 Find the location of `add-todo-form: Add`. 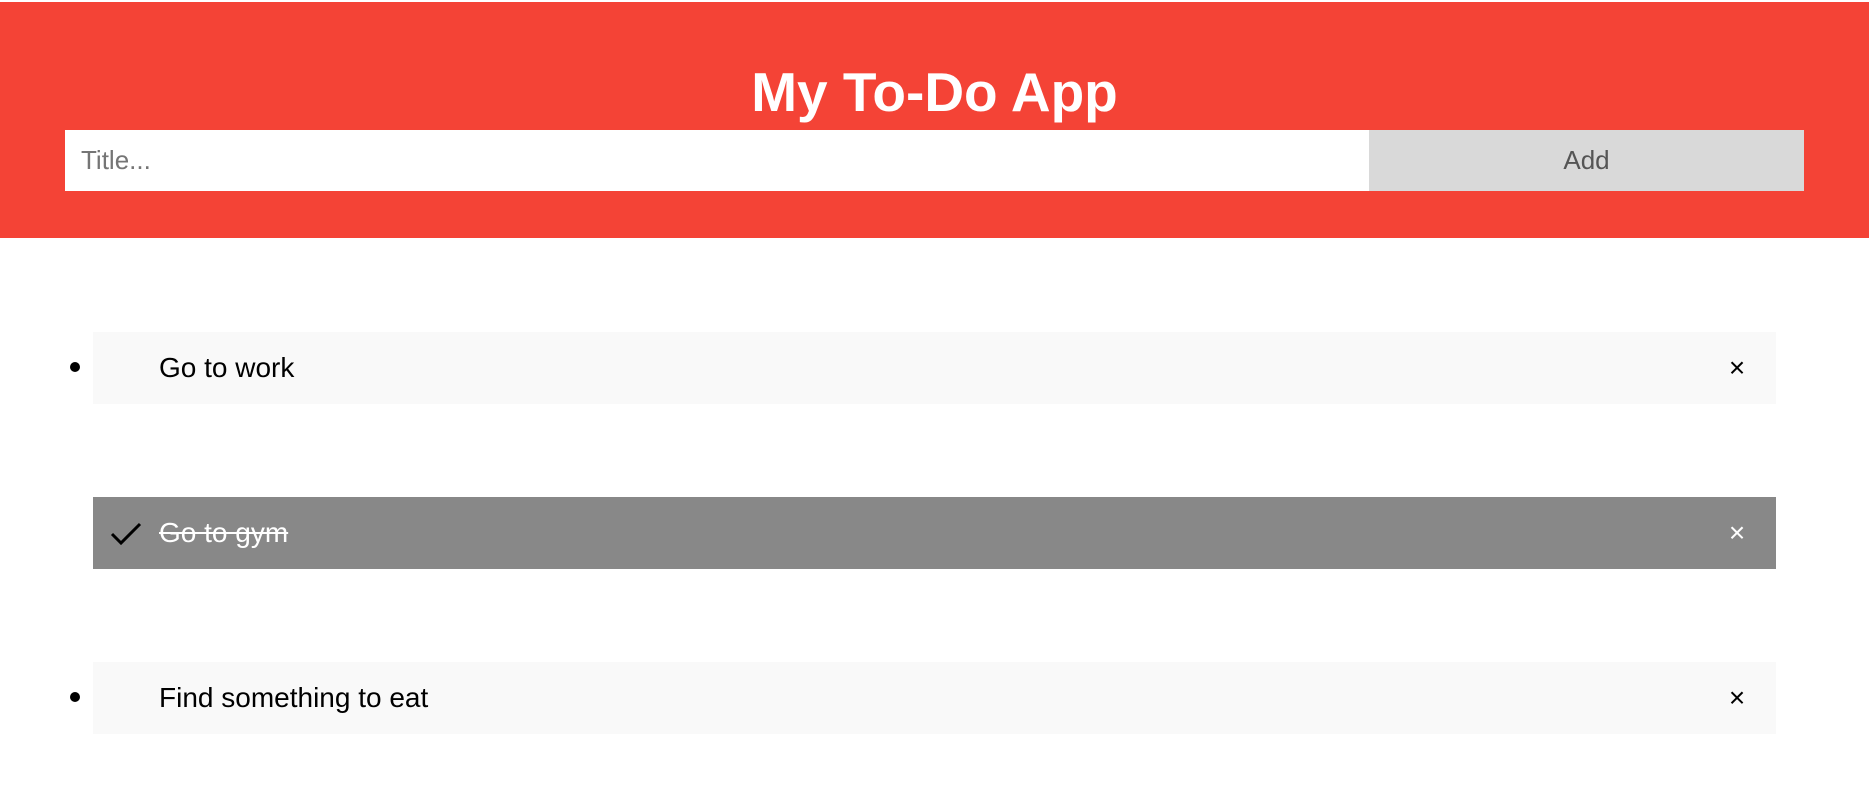

add-todo-form: Add is located at coordinates (934, 160).